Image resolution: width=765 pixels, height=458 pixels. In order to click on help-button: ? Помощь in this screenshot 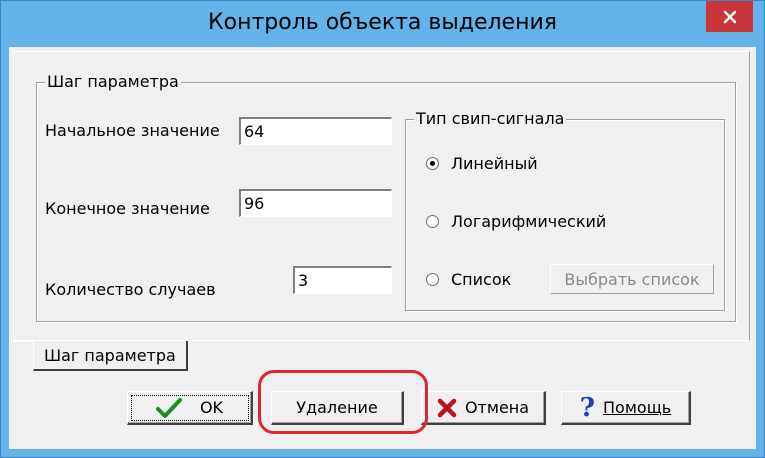, I will do `click(626, 408)`.